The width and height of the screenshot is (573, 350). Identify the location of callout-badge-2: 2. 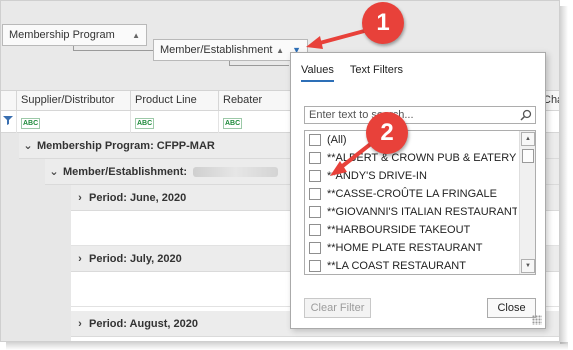
(387, 133).